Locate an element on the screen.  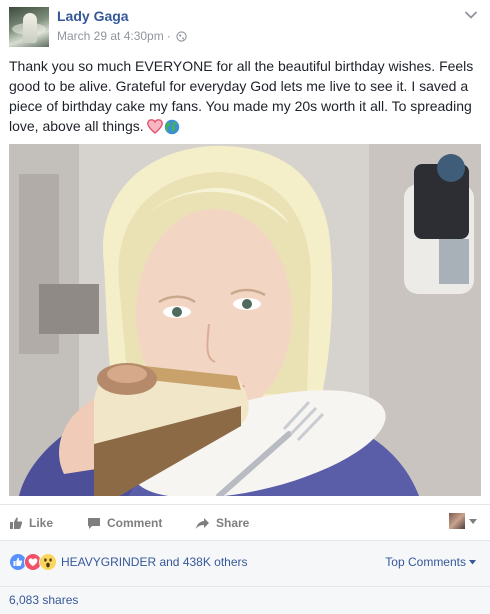
thumbs-up-icon is located at coordinates (16, 523).